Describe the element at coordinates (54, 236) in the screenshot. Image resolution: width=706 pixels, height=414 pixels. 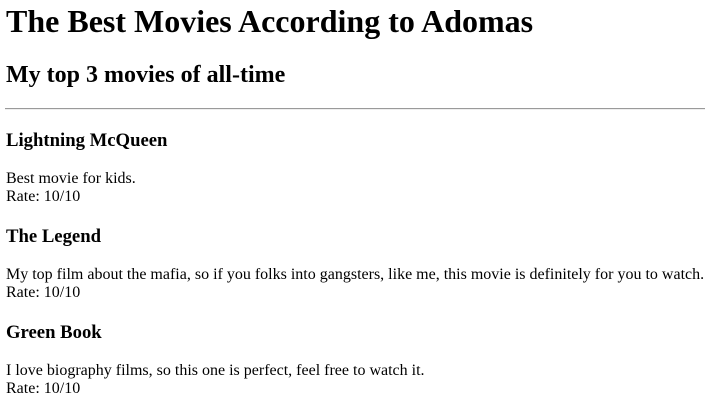
I see `movie-title: The Legend` at that location.